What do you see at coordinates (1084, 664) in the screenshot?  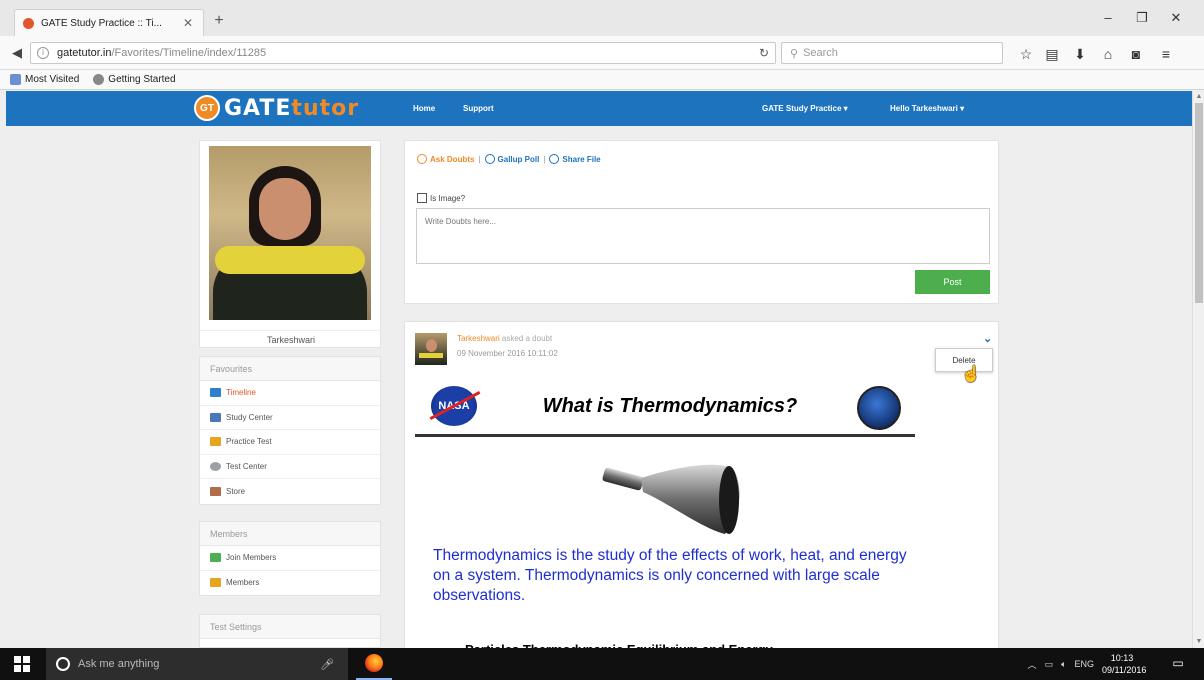 I see `language-indicator: ENG` at bounding box center [1084, 664].